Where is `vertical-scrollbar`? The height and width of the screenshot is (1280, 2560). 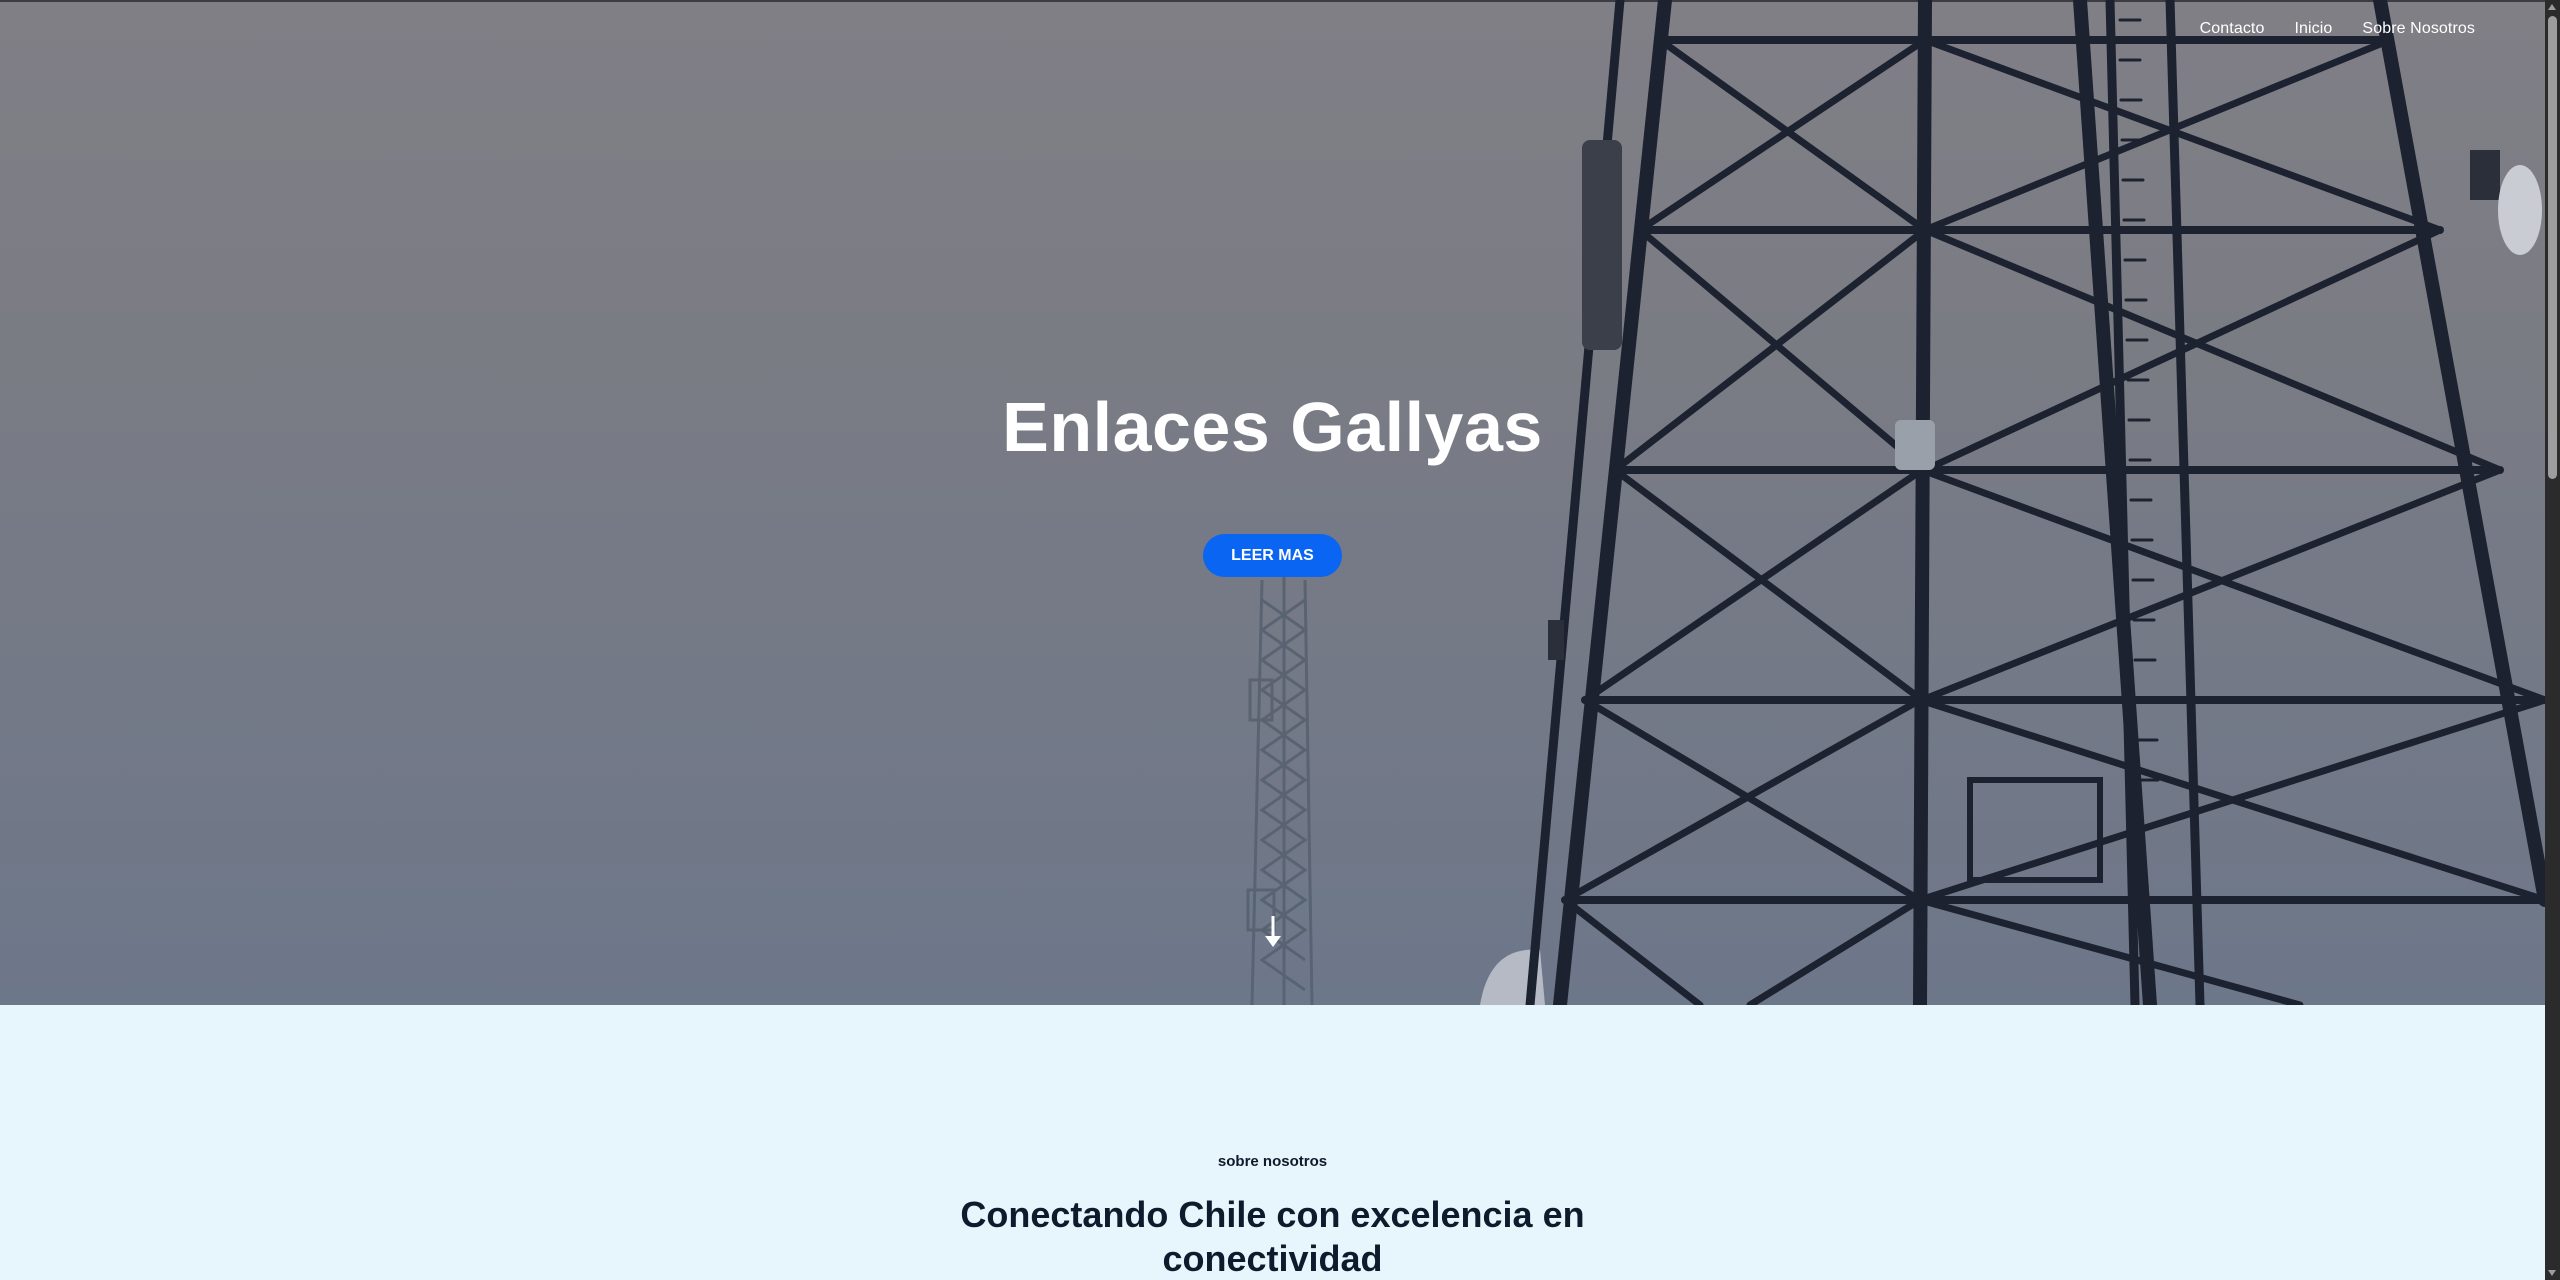 vertical-scrollbar is located at coordinates (2552, 640).